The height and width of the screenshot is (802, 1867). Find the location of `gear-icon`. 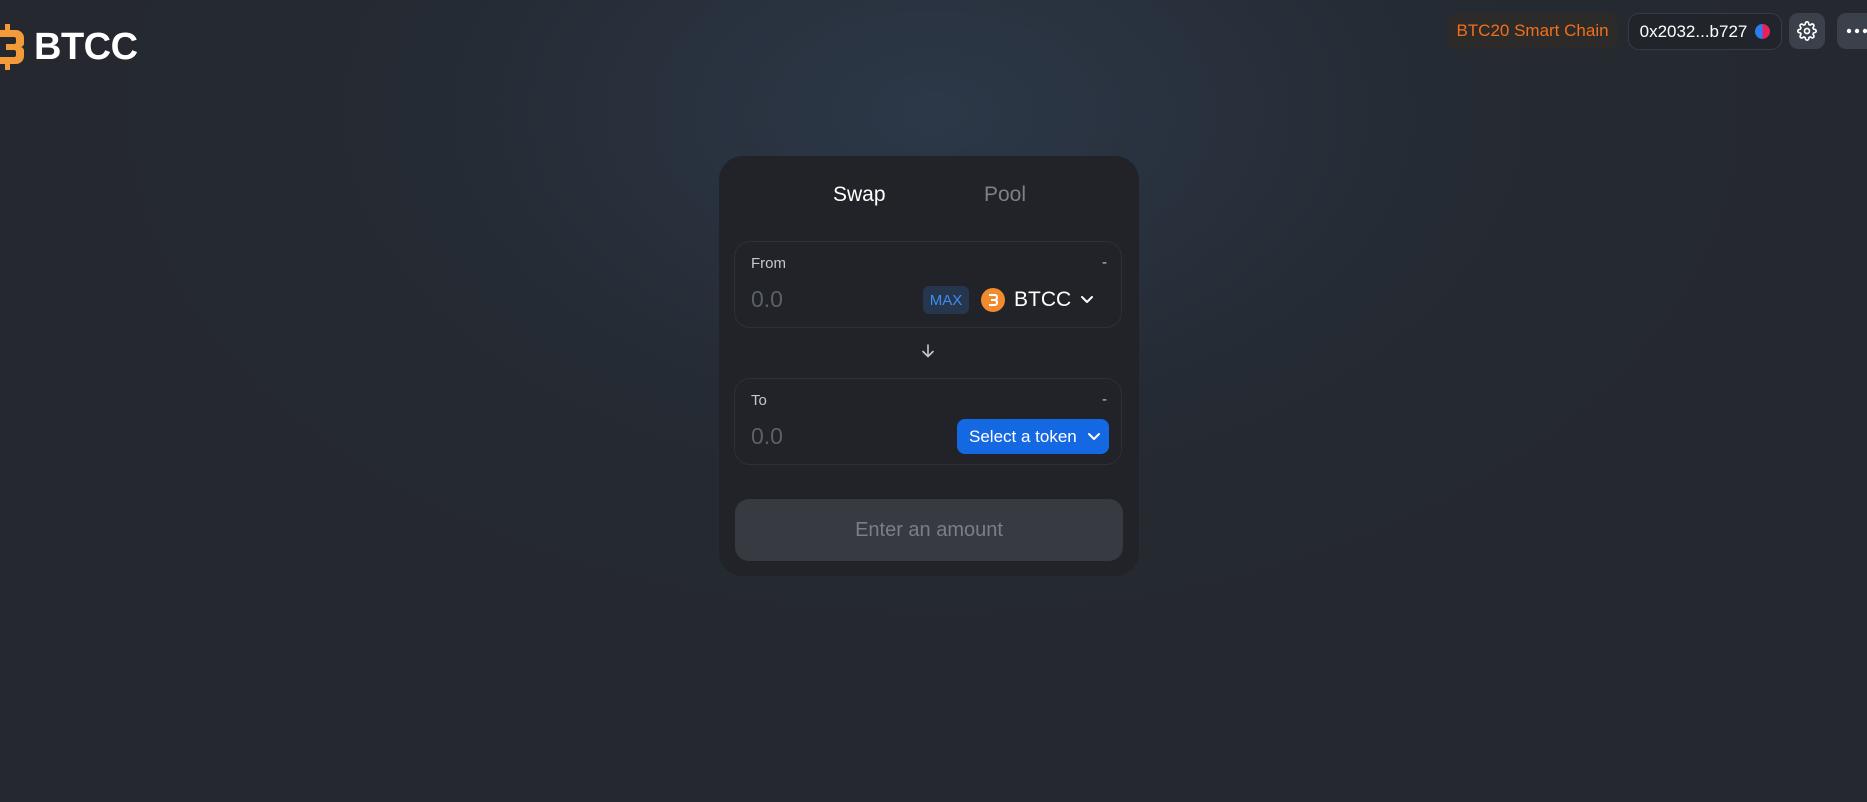

gear-icon is located at coordinates (1807, 31).